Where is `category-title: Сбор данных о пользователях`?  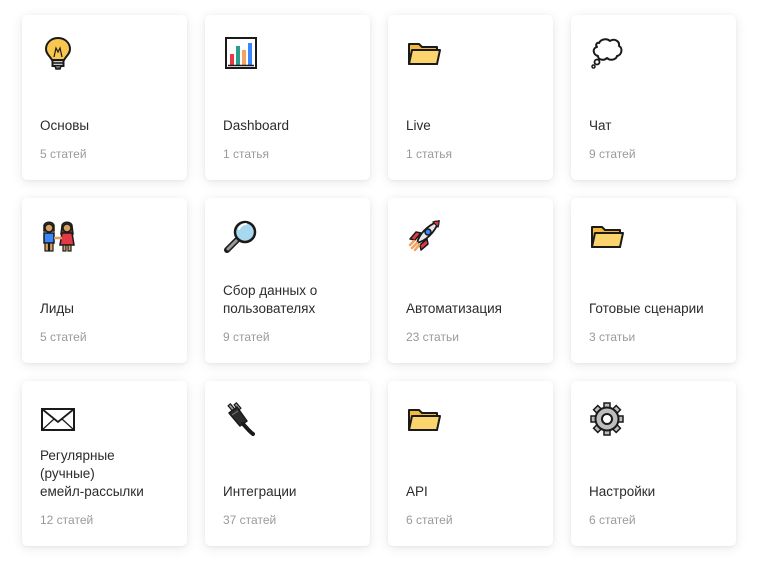
category-title: Сбор данных о пользователях is located at coordinates (270, 299).